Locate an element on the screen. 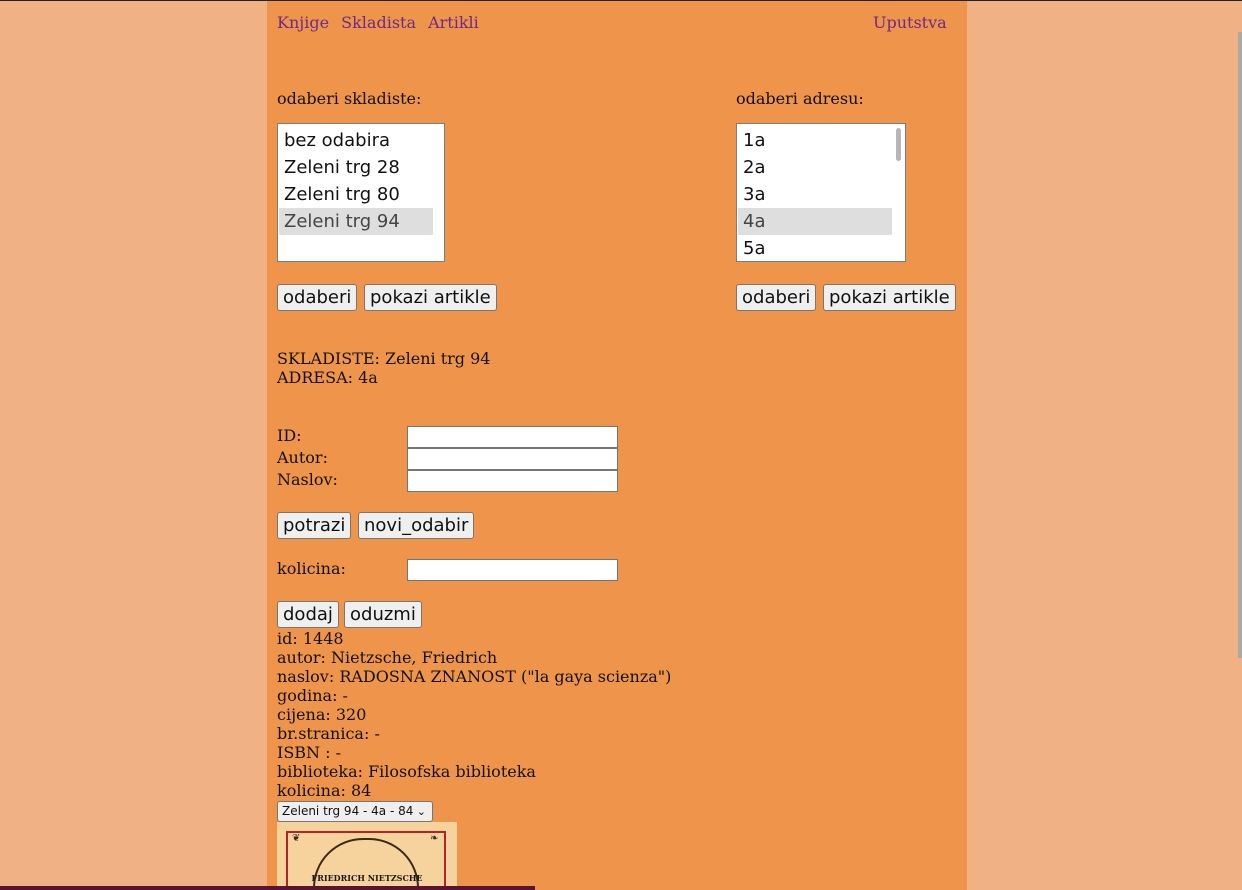  autor-label: Autor: is located at coordinates (302, 457).